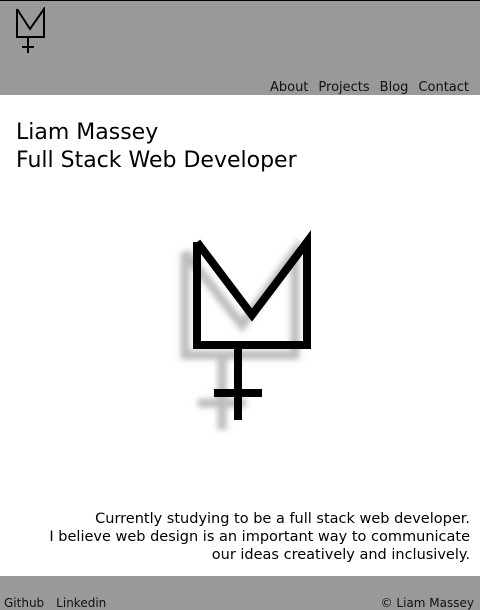 This screenshot has width=480, height=610. Describe the element at coordinates (156, 147) in the screenshot. I see `hero-heading: Liam Massey Full Stack Web Developer` at that location.